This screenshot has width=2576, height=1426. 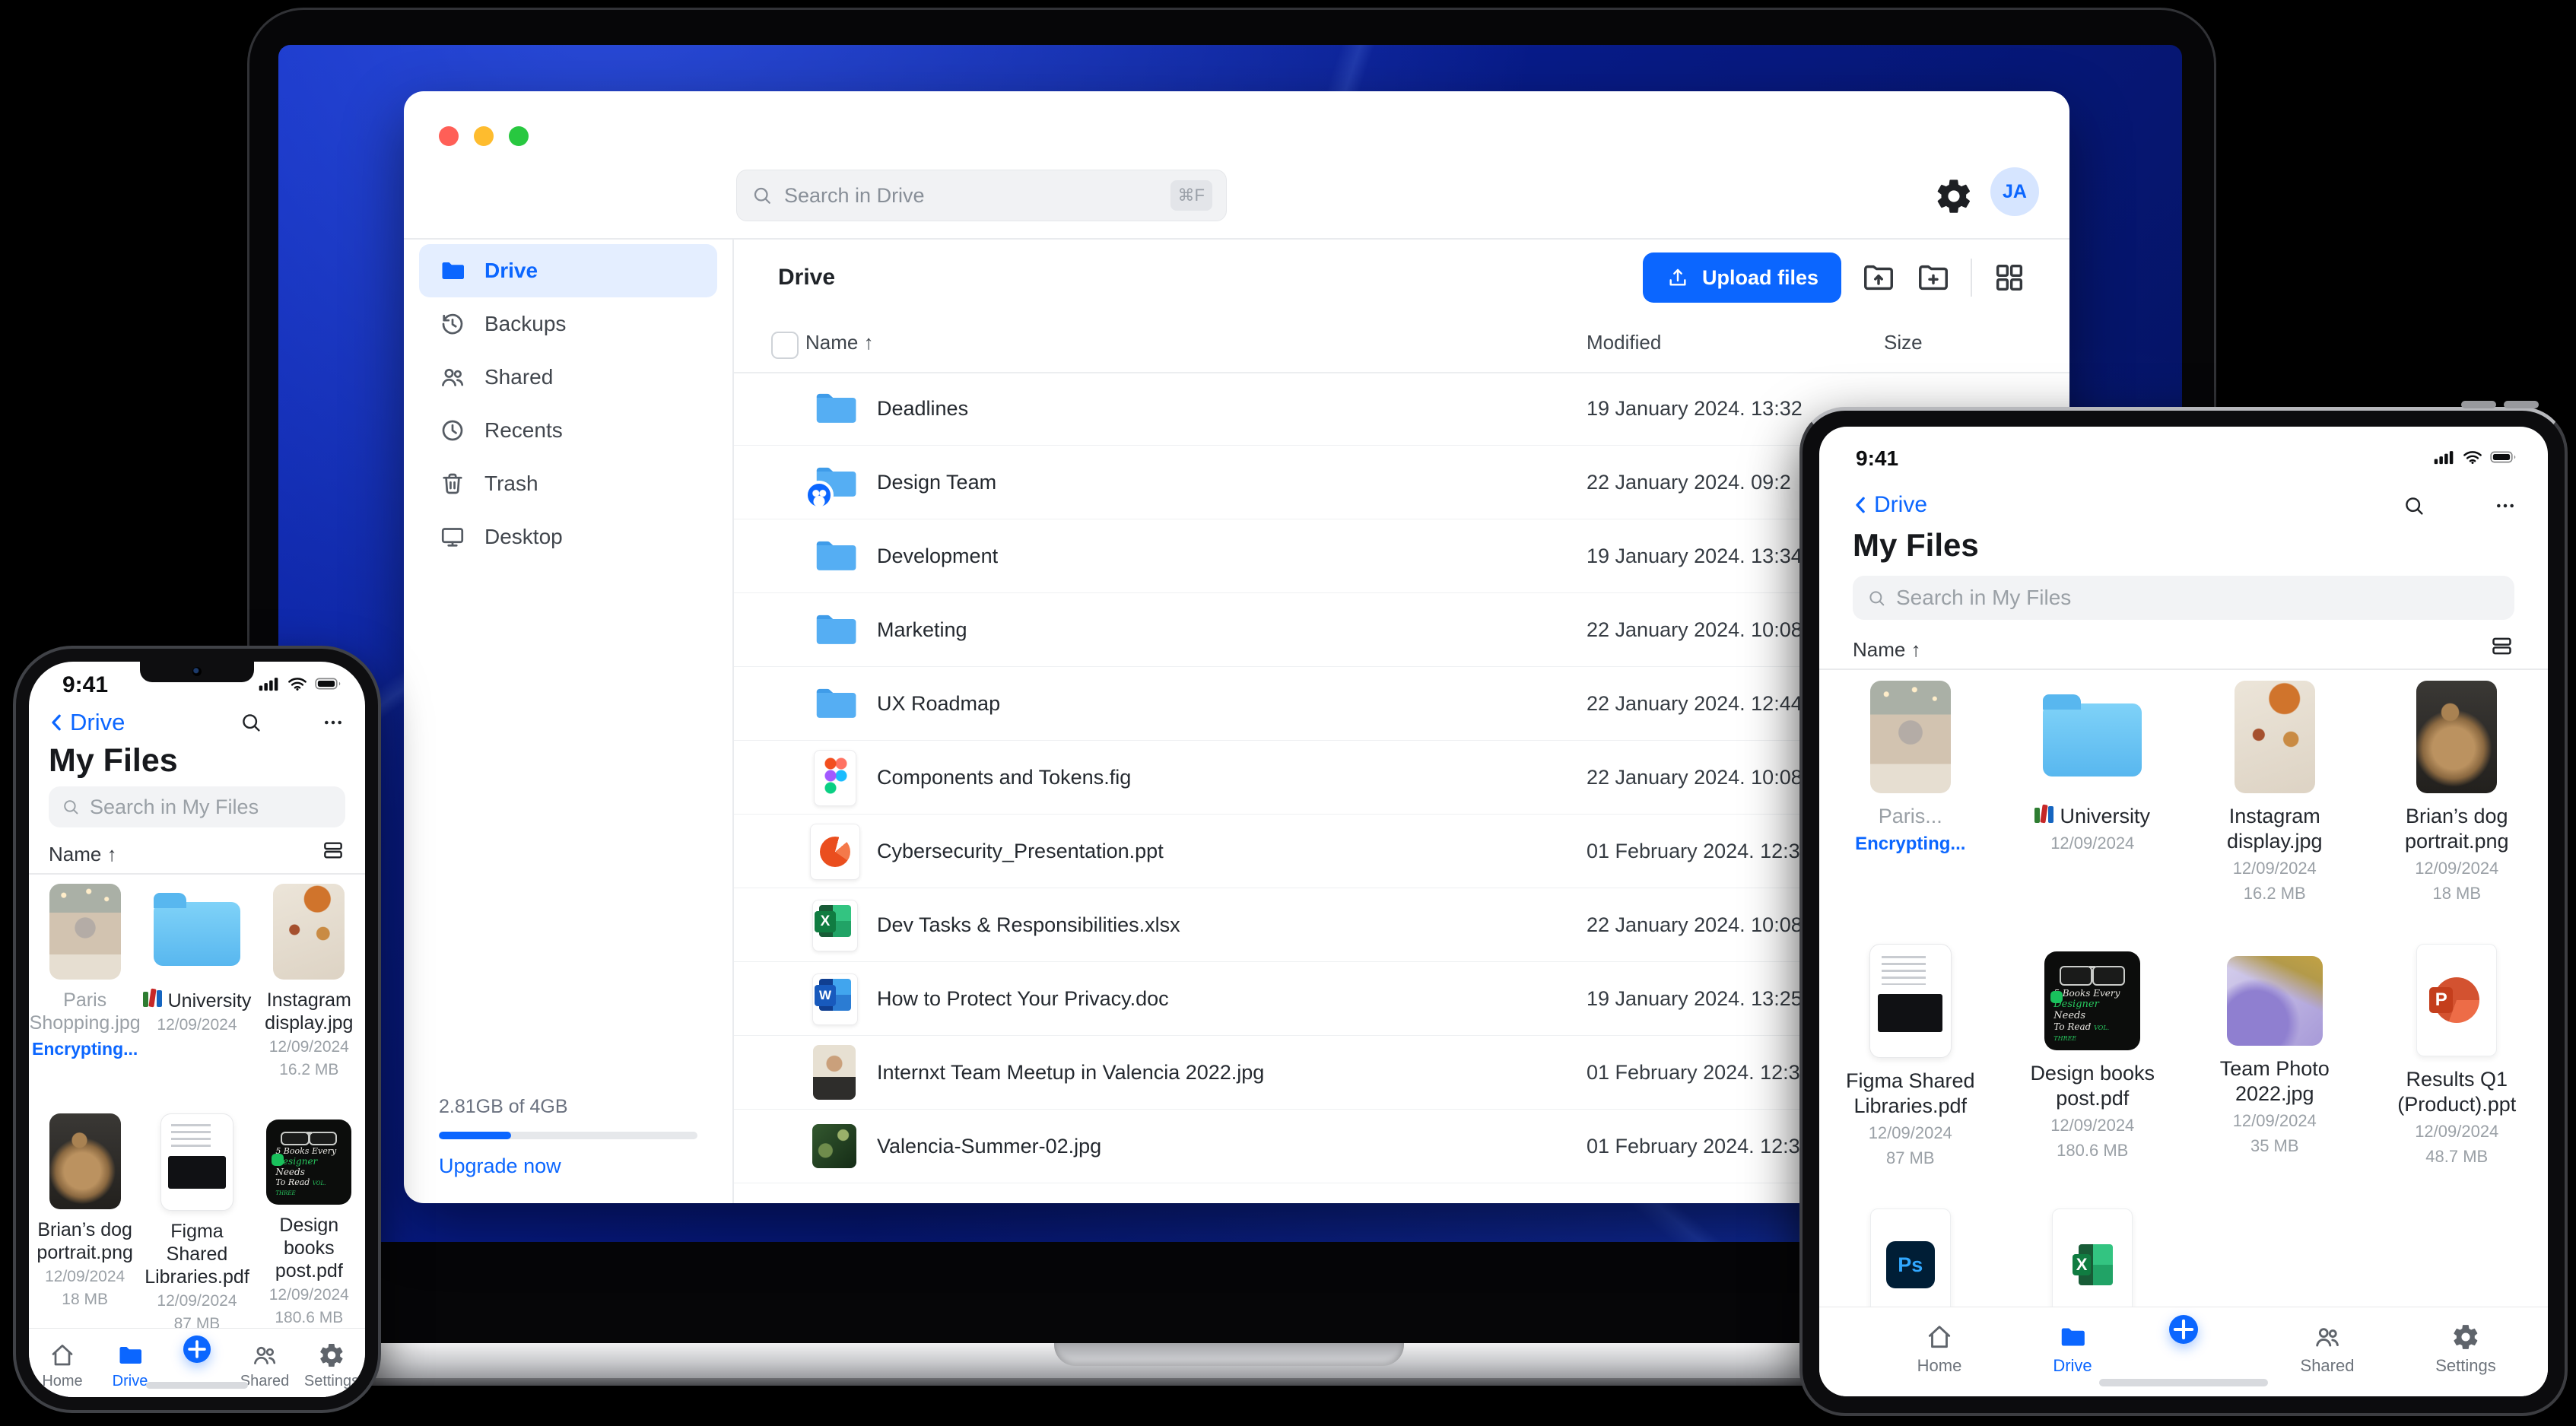 I want to click on photo-leaves-icon, so click(x=834, y=1146).